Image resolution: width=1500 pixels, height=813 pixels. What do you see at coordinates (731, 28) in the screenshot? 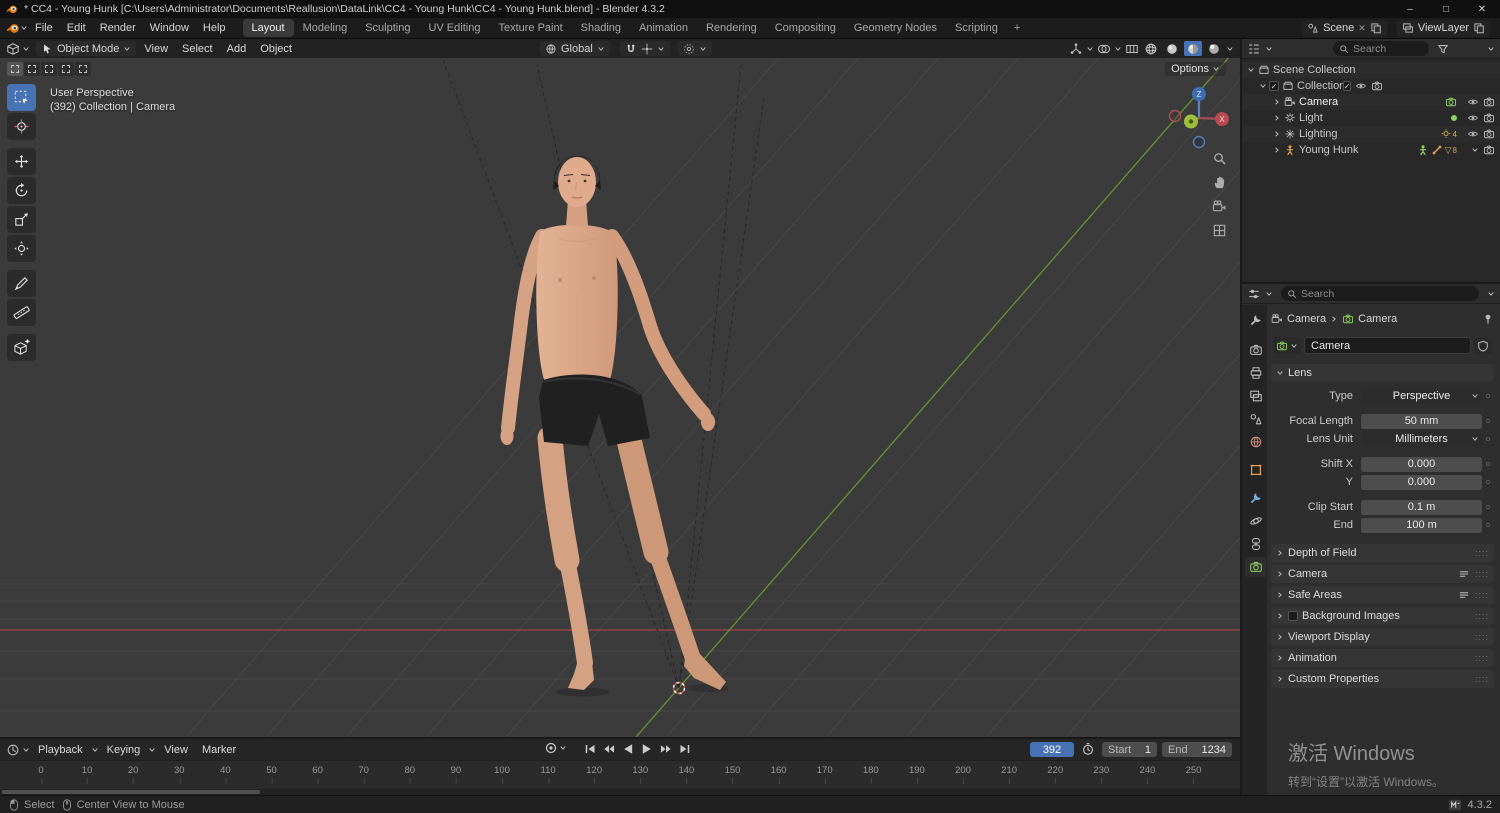
I see `tab-rendering: Rendering` at bounding box center [731, 28].